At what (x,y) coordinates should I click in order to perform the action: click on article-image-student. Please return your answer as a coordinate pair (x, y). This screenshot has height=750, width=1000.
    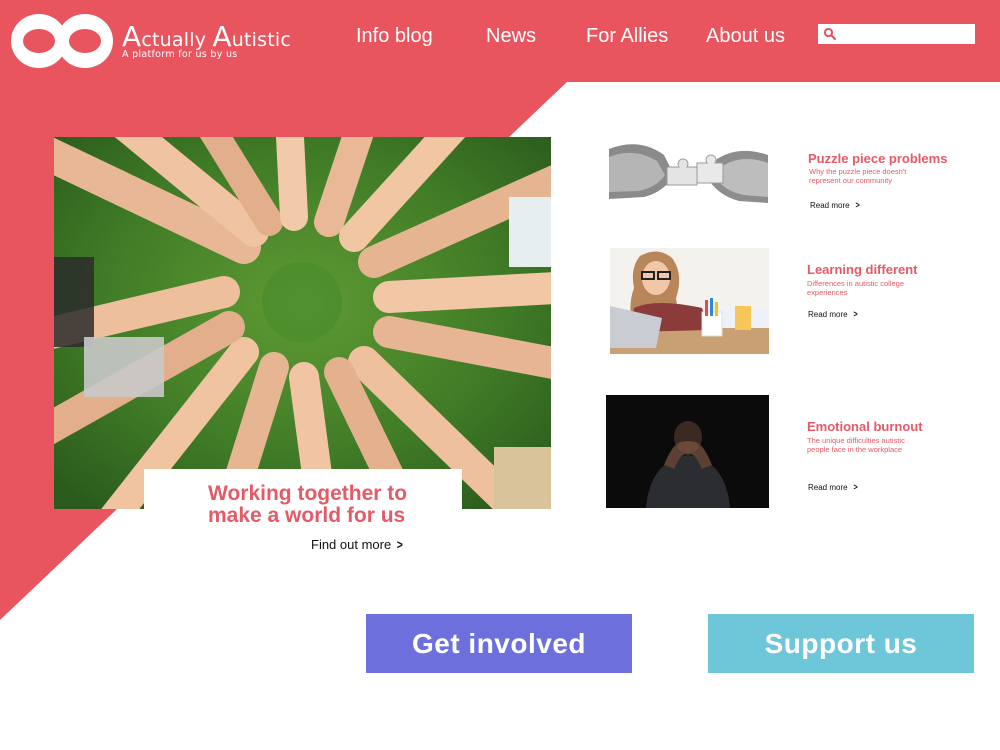
    Looking at the image, I should click on (689, 301).